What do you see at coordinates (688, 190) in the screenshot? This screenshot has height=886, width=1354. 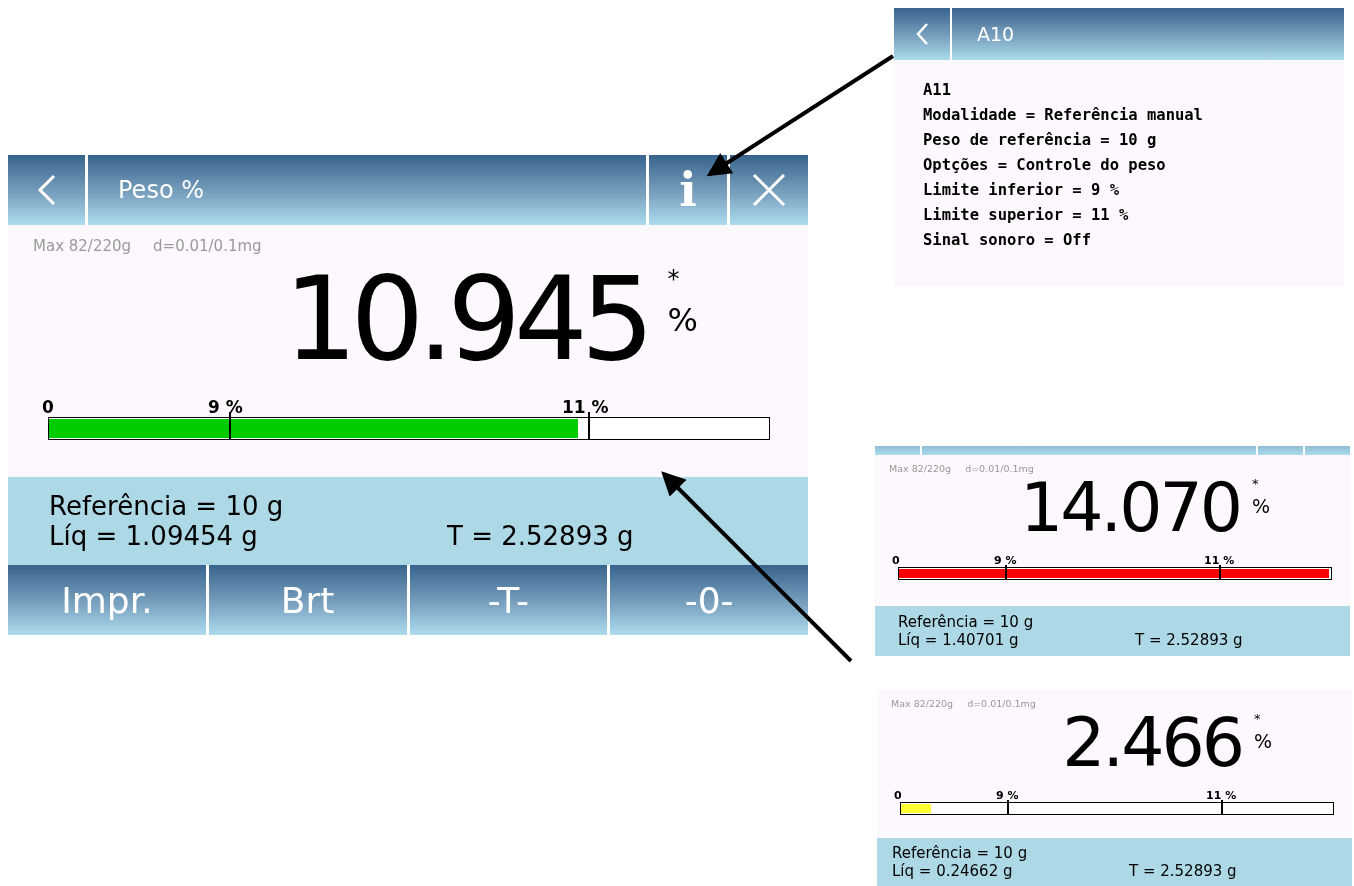 I see `info-button: i` at bounding box center [688, 190].